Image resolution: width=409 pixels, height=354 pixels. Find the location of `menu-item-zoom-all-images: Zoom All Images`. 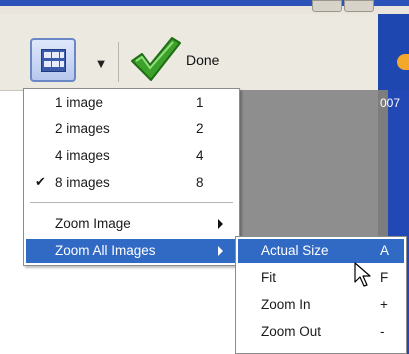

menu-item-zoom-all-images: Zoom All Images is located at coordinates (131, 251).